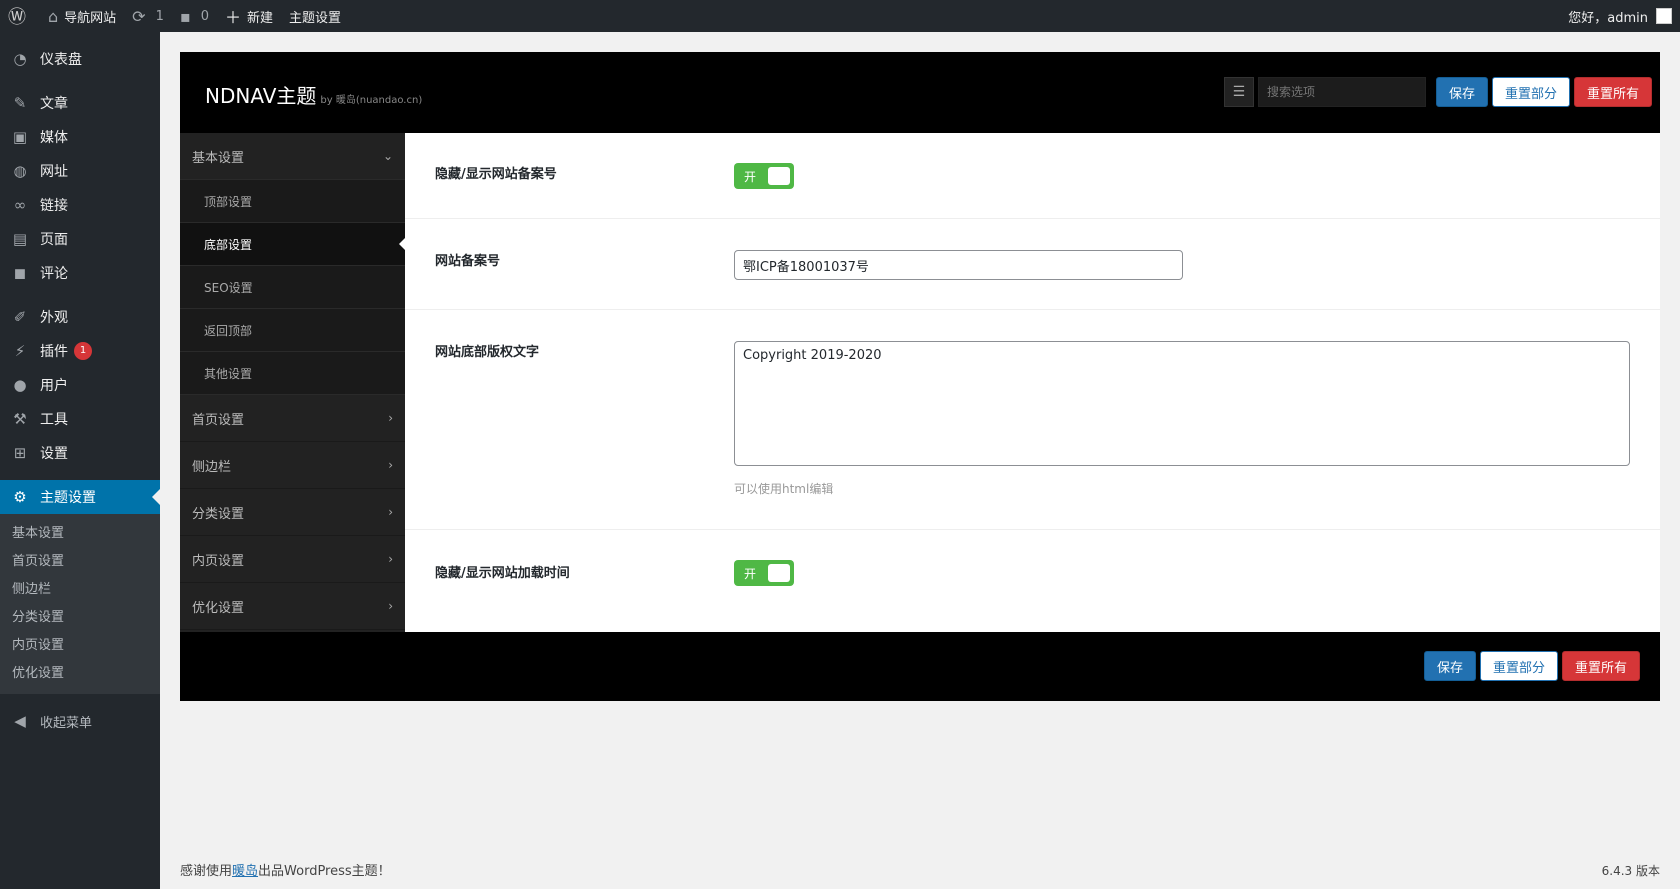  I want to click on nav-sub-back-to-top: 返回顶部, so click(292, 330).